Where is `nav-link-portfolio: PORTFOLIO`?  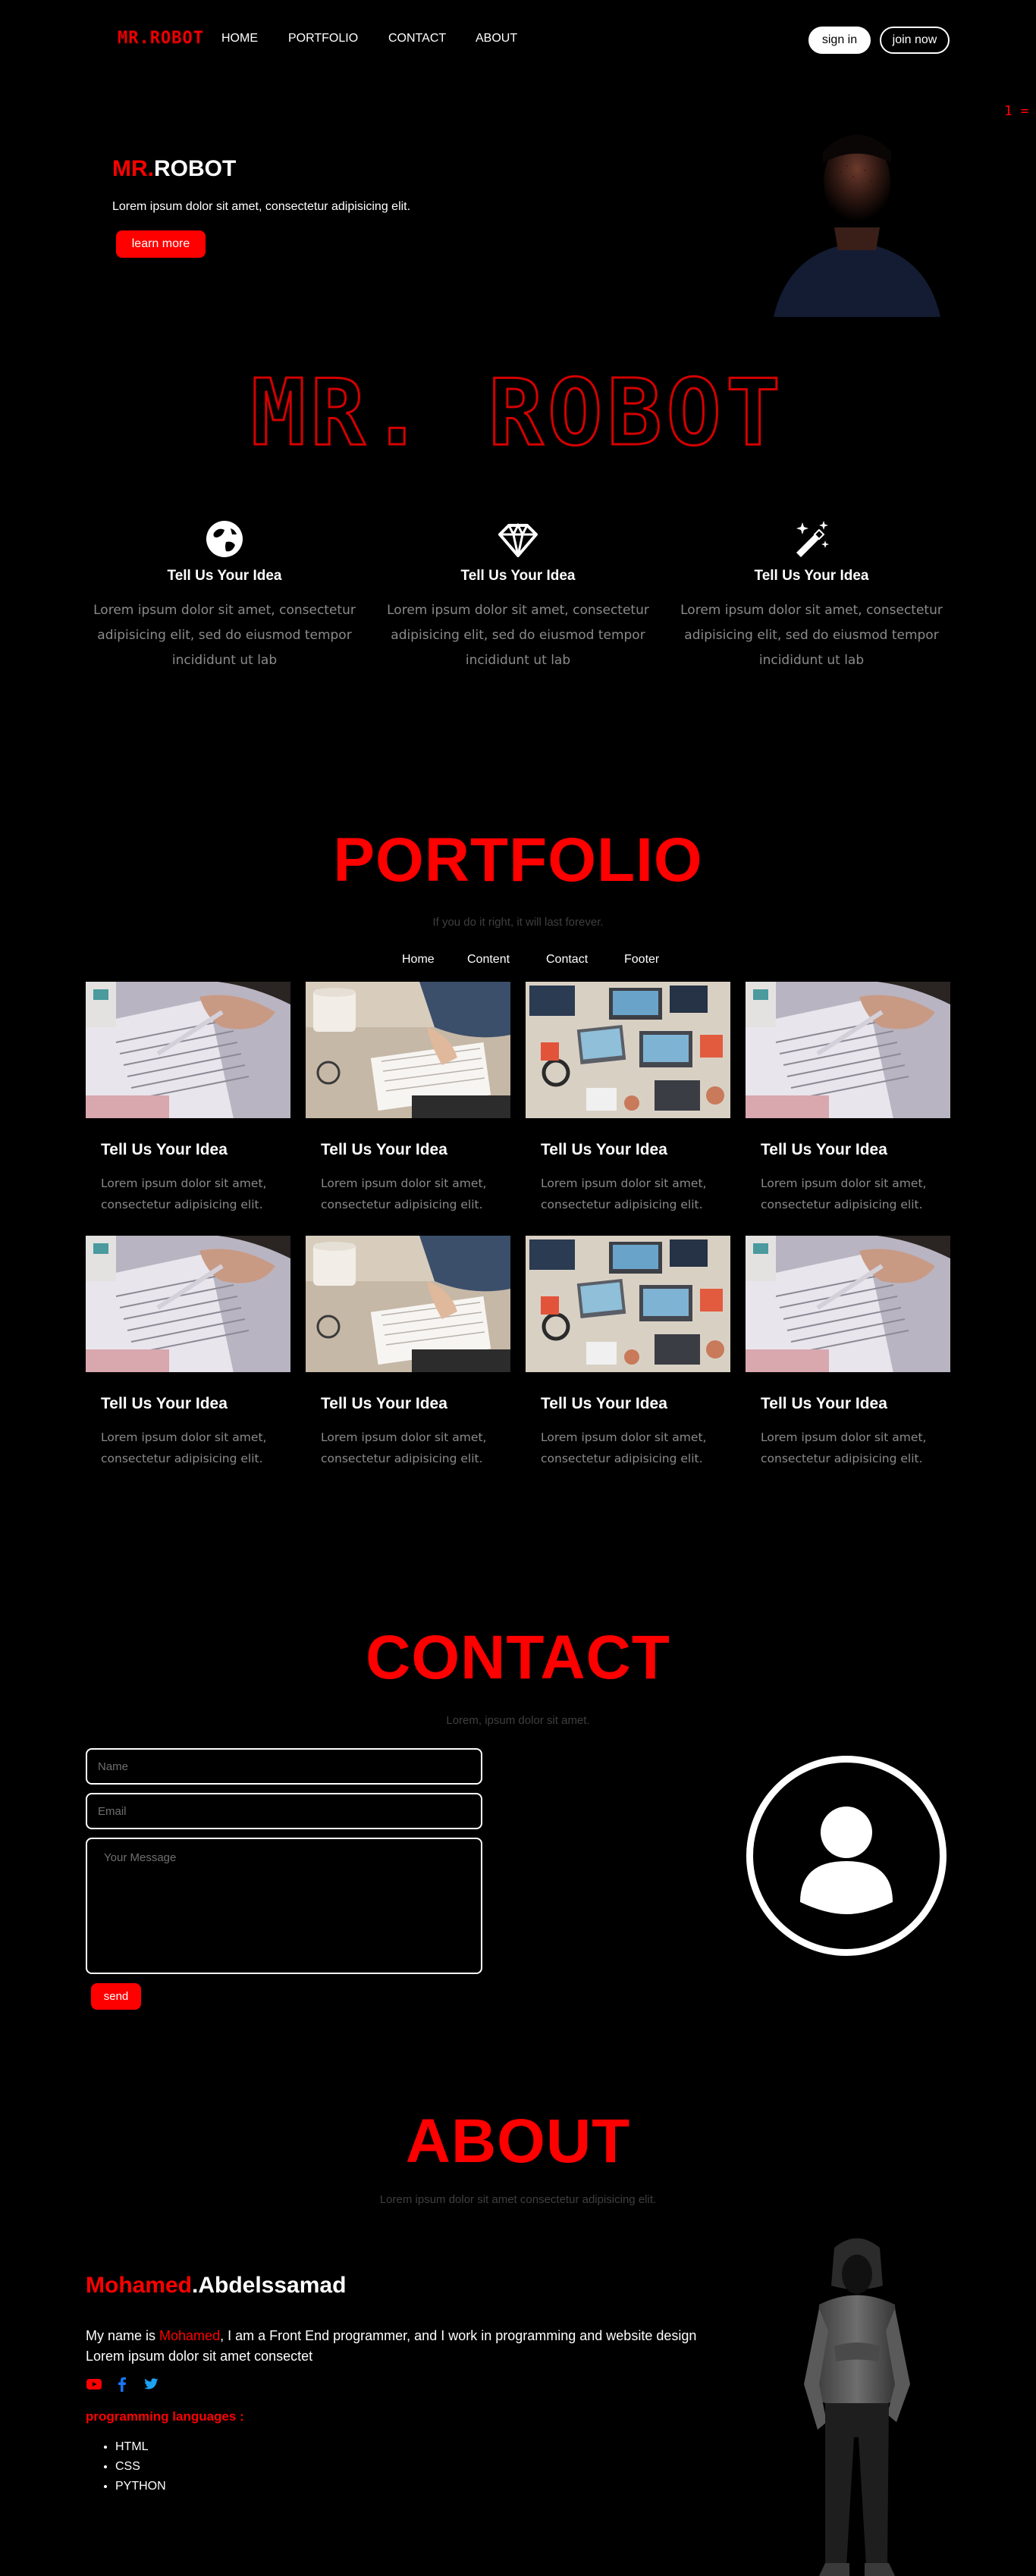 nav-link-portfolio: PORTFOLIO is located at coordinates (323, 38).